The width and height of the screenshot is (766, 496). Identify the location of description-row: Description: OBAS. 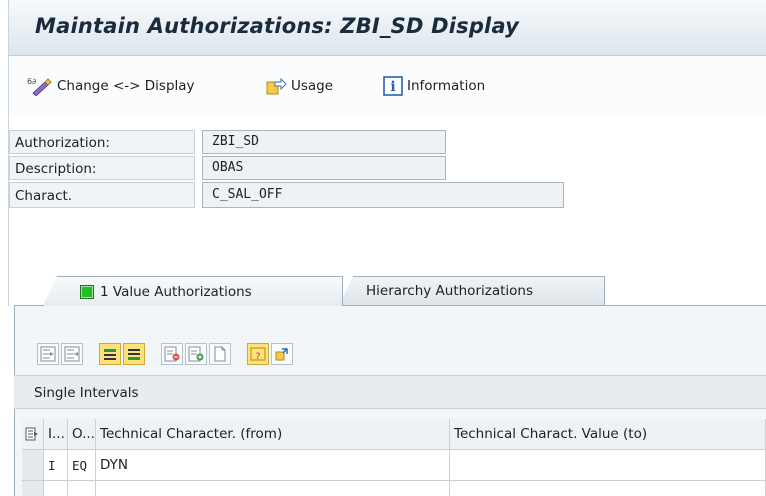
(387, 168).